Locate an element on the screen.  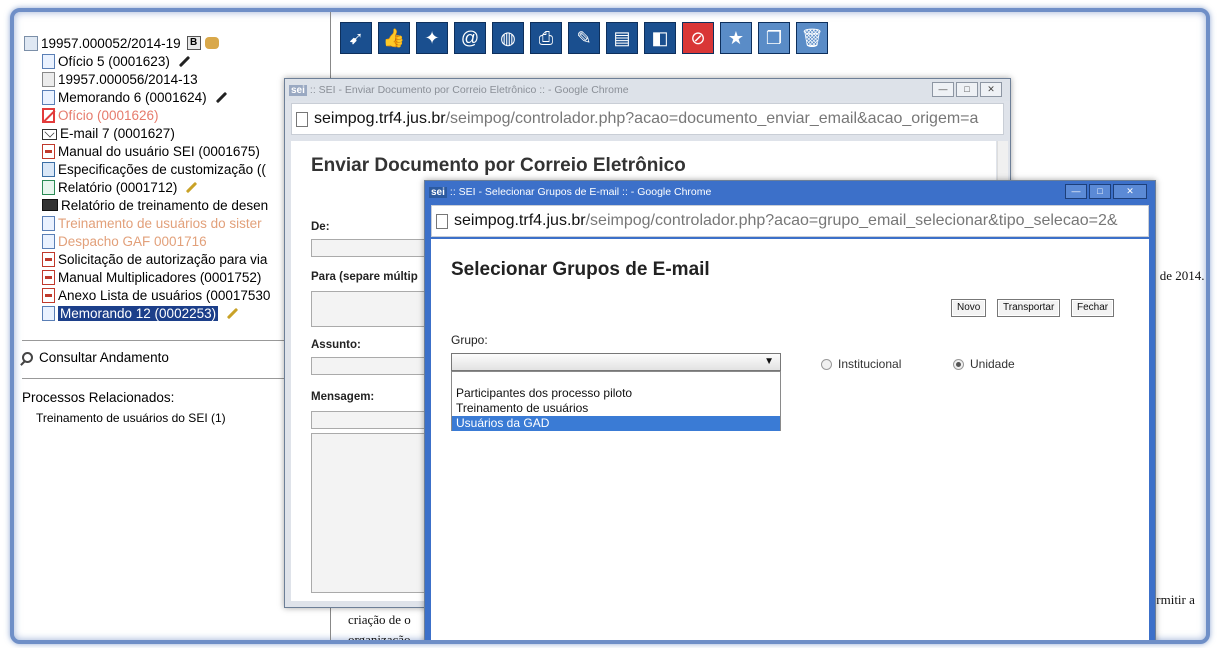
approve-icon: 👍 is located at coordinates (394, 38).